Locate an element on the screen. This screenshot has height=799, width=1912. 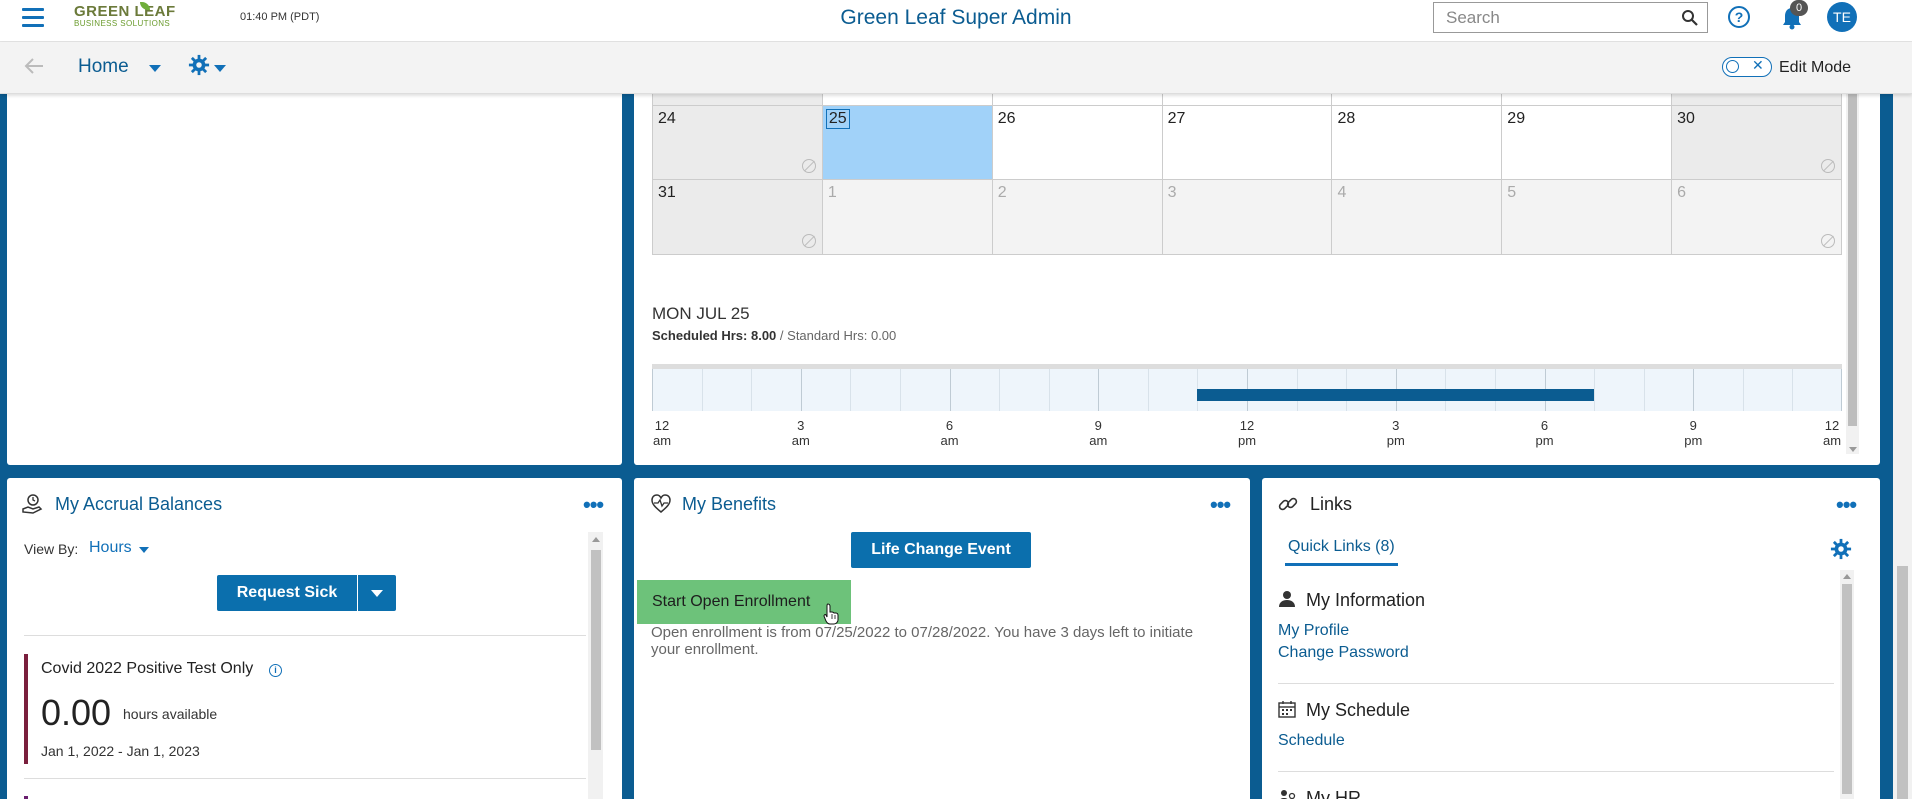
change-password-link: Change Password is located at coordinates (1343, 653).